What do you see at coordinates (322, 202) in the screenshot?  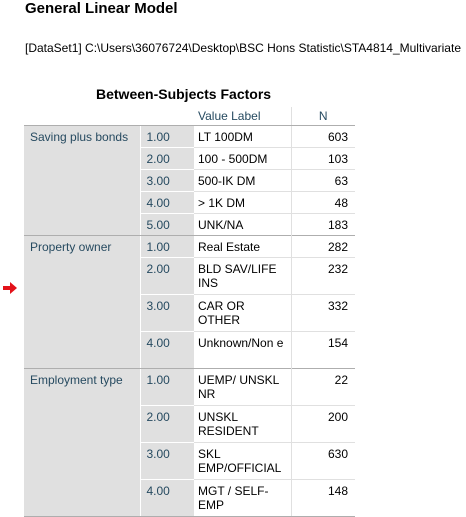 I see `n-cell: 48` at bounding box center [322, 202].